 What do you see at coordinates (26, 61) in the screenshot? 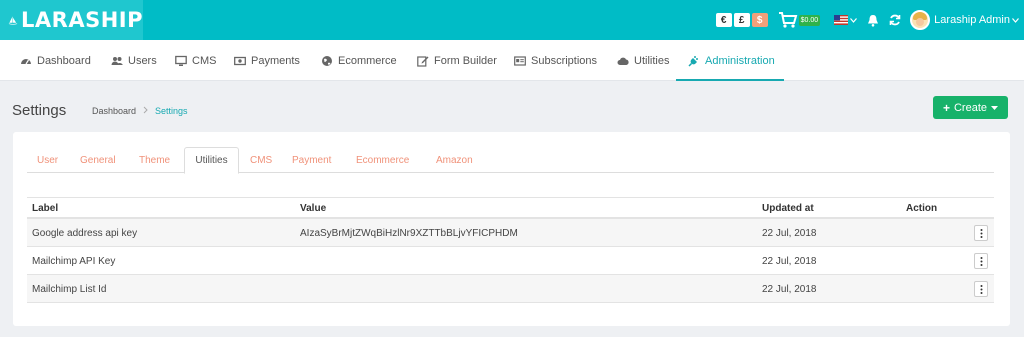
I see `dashboard-icon` at bounding box center [26, 61].